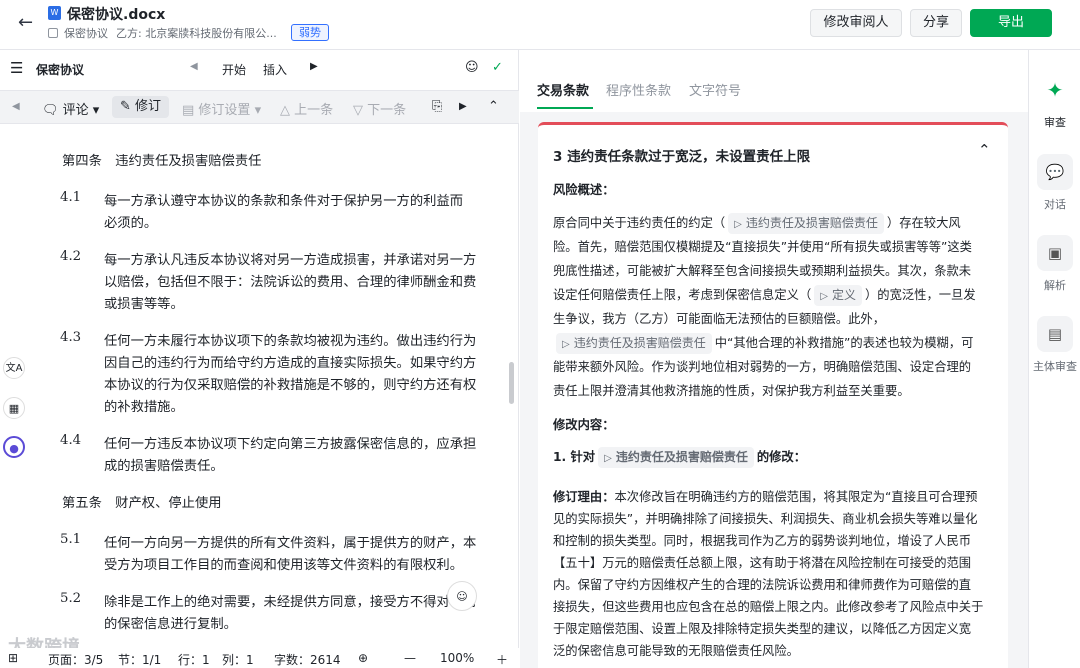 The height and width of the screenshot is (668, 1080). I want to click on ai-bot-icon: ●, so click(14, 447).